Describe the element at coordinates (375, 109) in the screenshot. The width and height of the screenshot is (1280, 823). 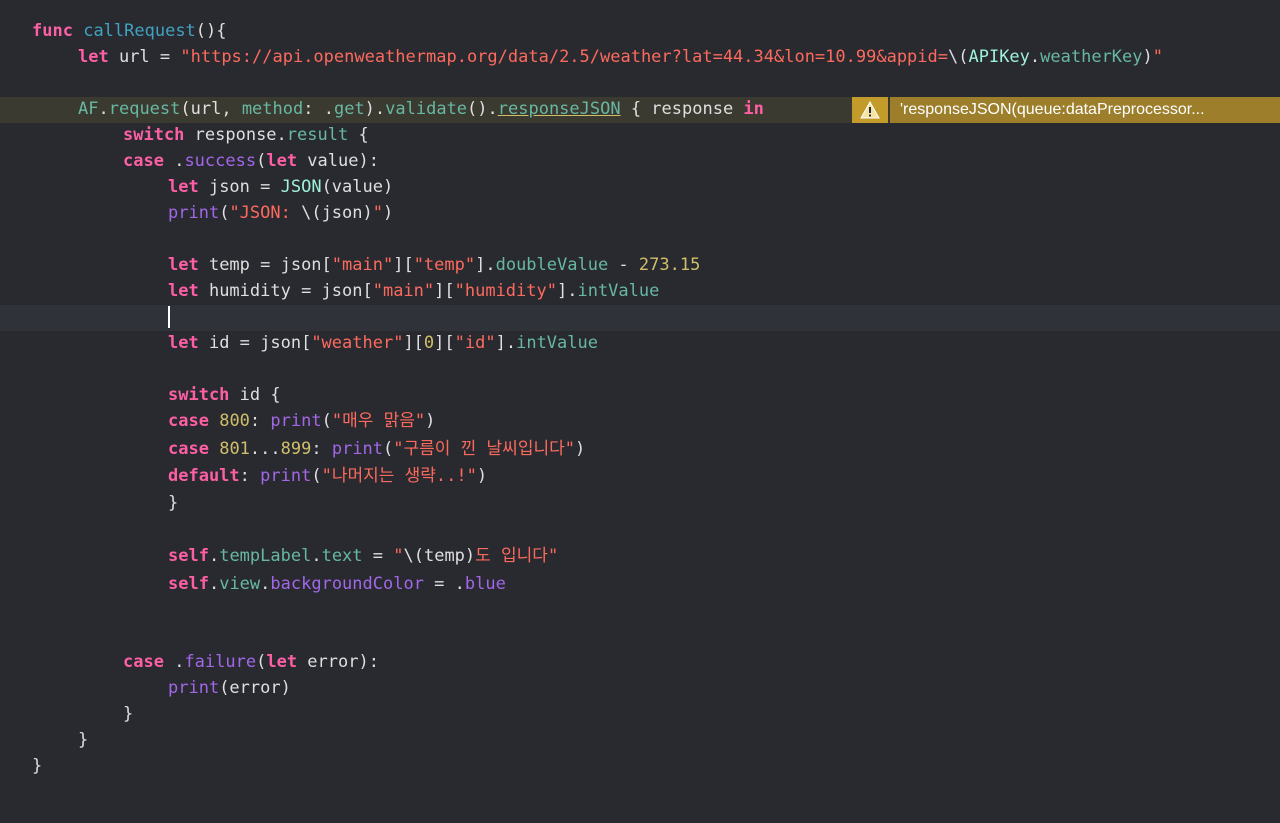
I see `code-token: ).` at that location.